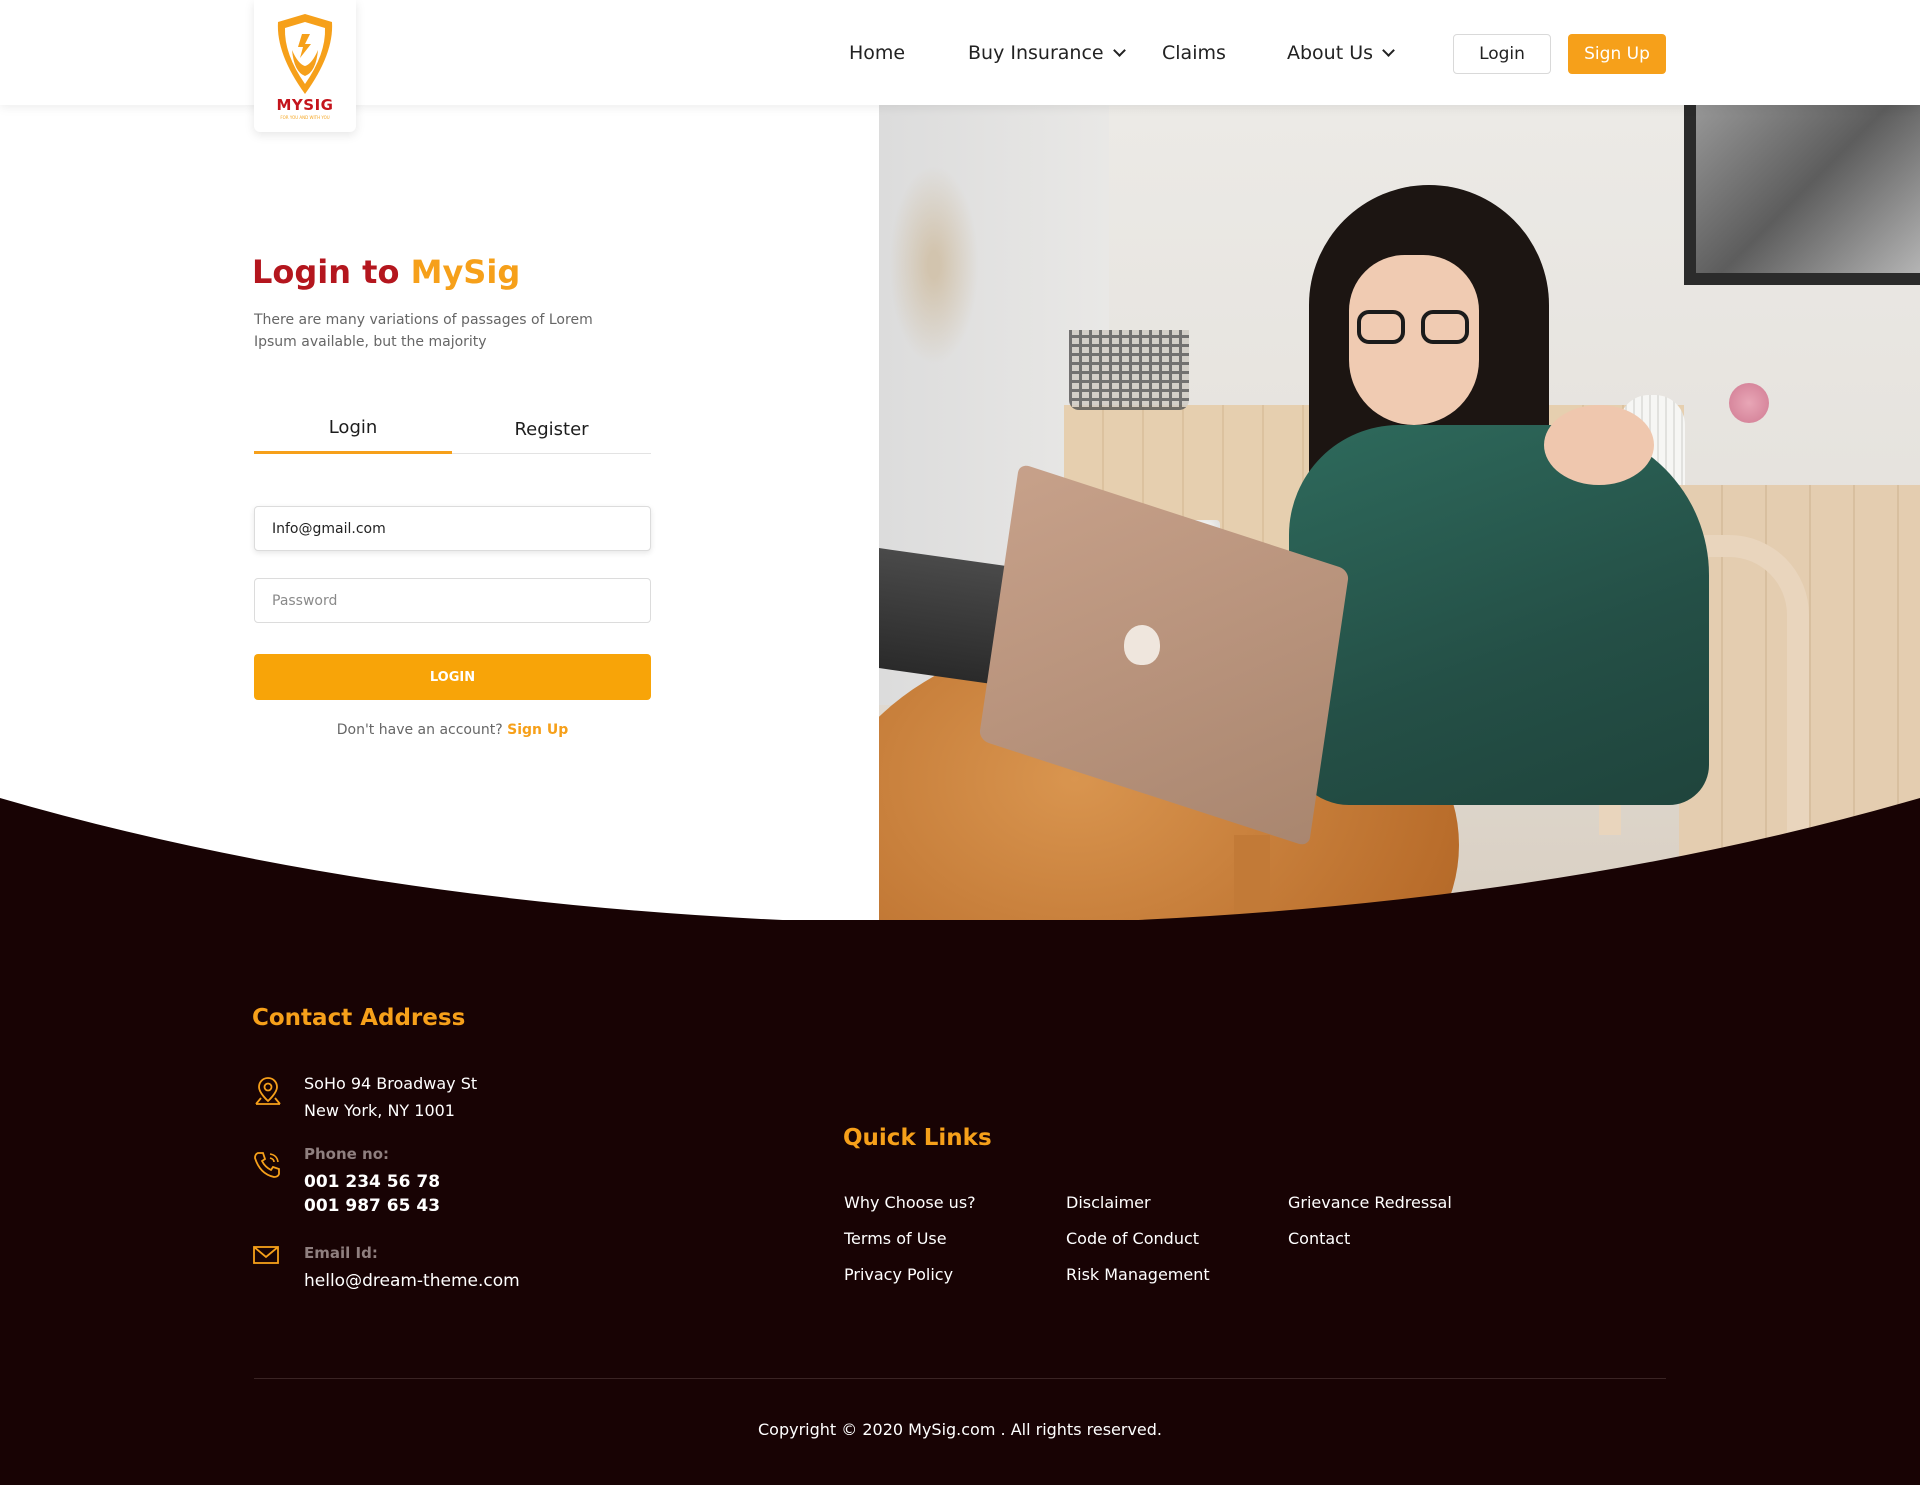 This screenshot has height=1485, width=1920. What do you see at coordinates (379, 1110) in the screenshot?
I see `address-line-2: New York, NY 1001` at bounding box center [379, 1110].